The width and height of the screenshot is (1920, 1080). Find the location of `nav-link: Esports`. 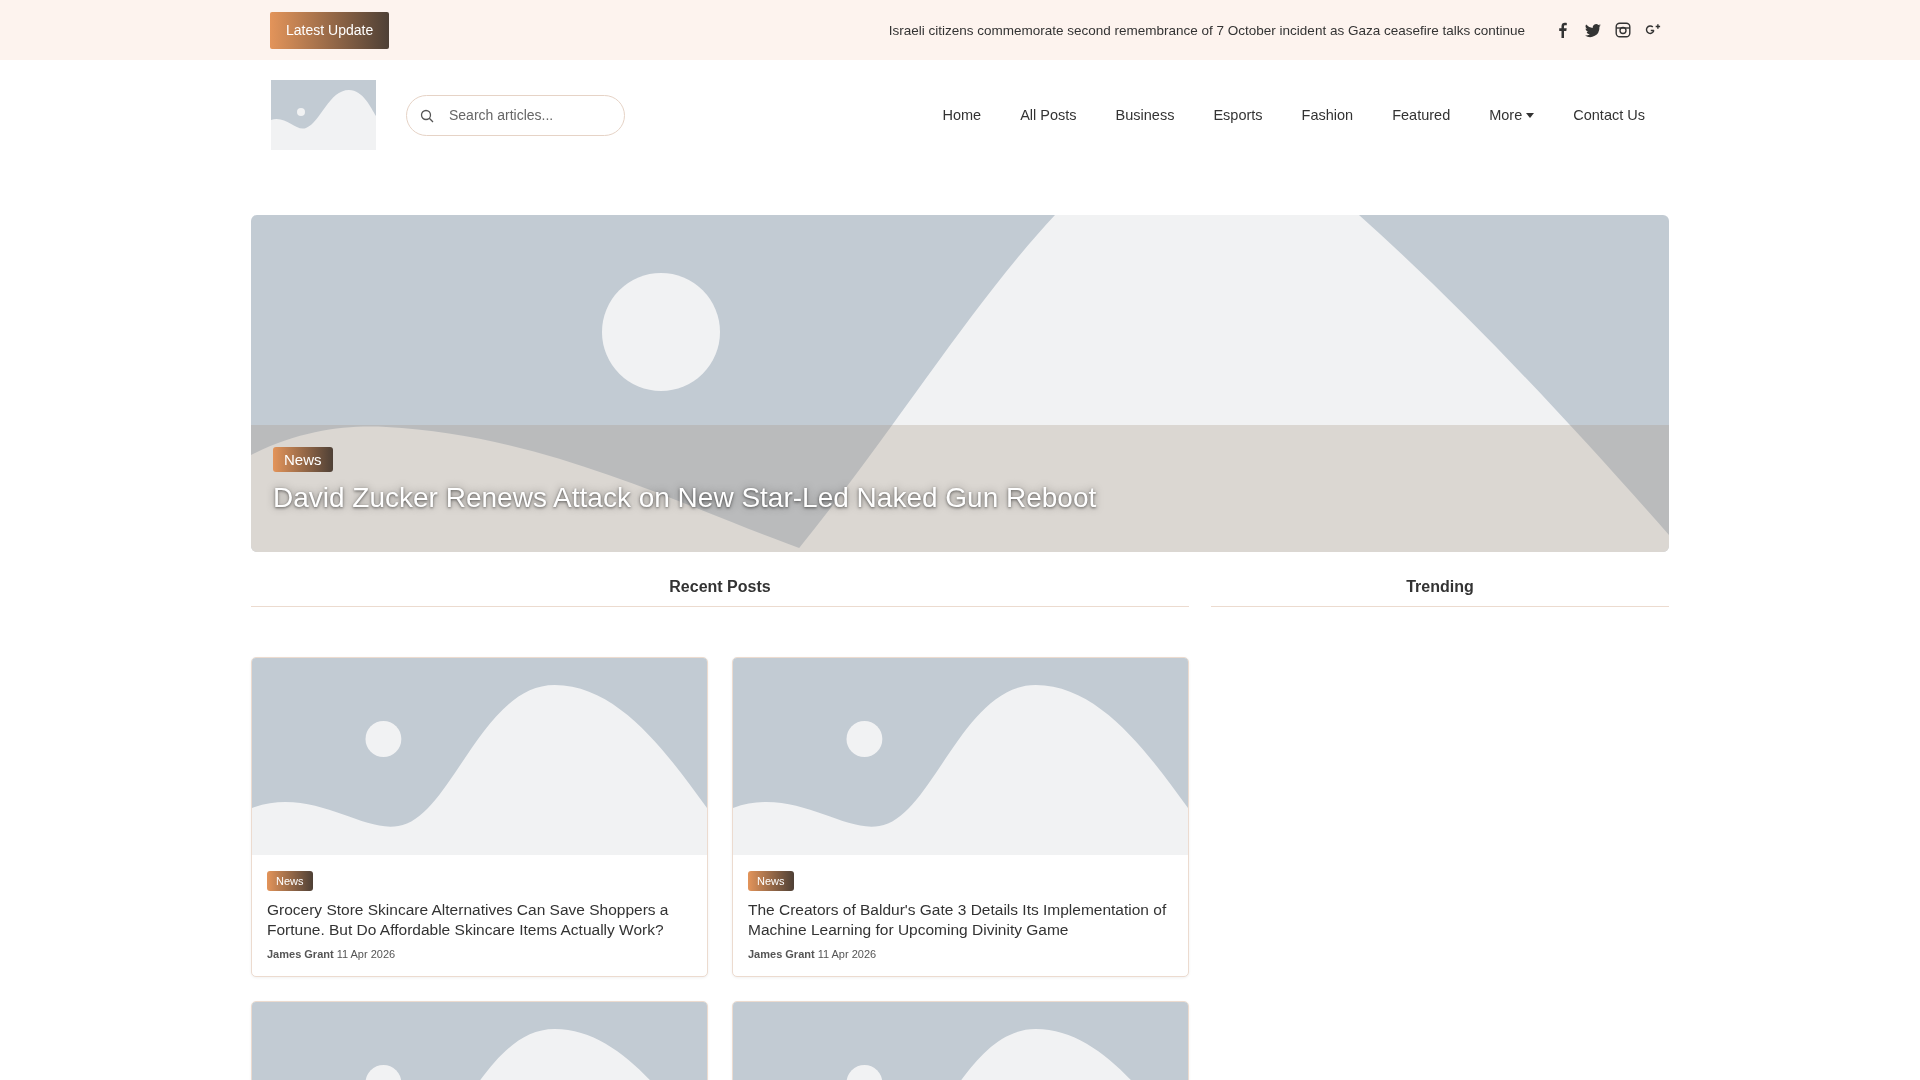

nav-link: Esports is located at coordinates (1238, 115).